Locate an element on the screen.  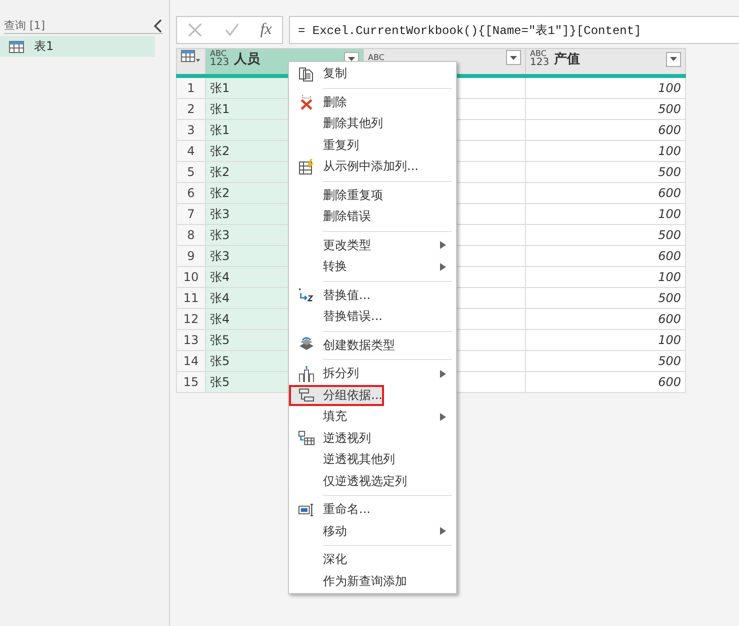
row-number: 12 is located at coordinates (191, 319).